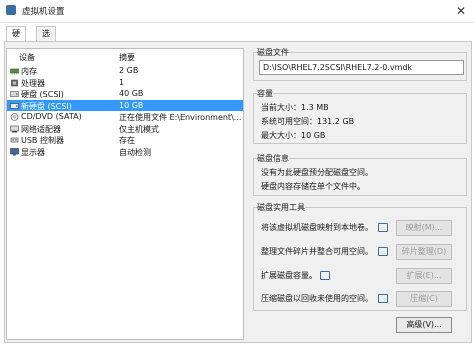  I want to click on device-summary: 仅主机模式, so click(139, 129).